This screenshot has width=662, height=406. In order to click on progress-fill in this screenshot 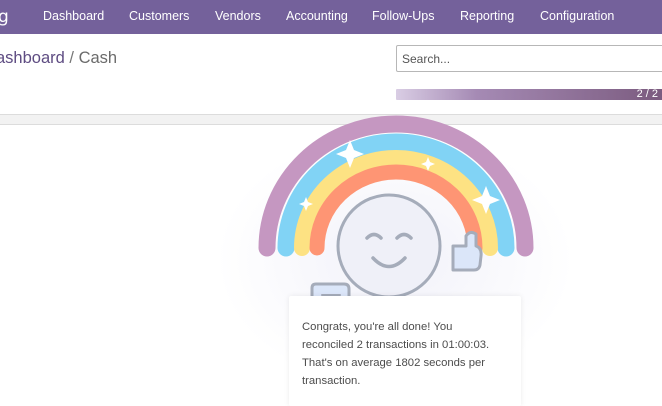, I will do `click(529, 94)`.